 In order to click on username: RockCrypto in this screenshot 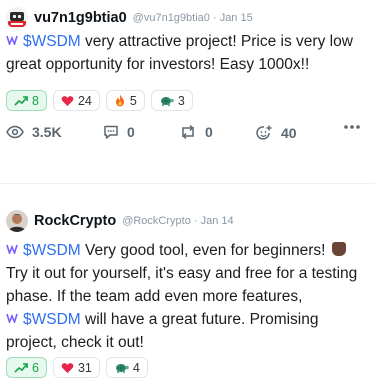, I will do `click(75, 221)`.